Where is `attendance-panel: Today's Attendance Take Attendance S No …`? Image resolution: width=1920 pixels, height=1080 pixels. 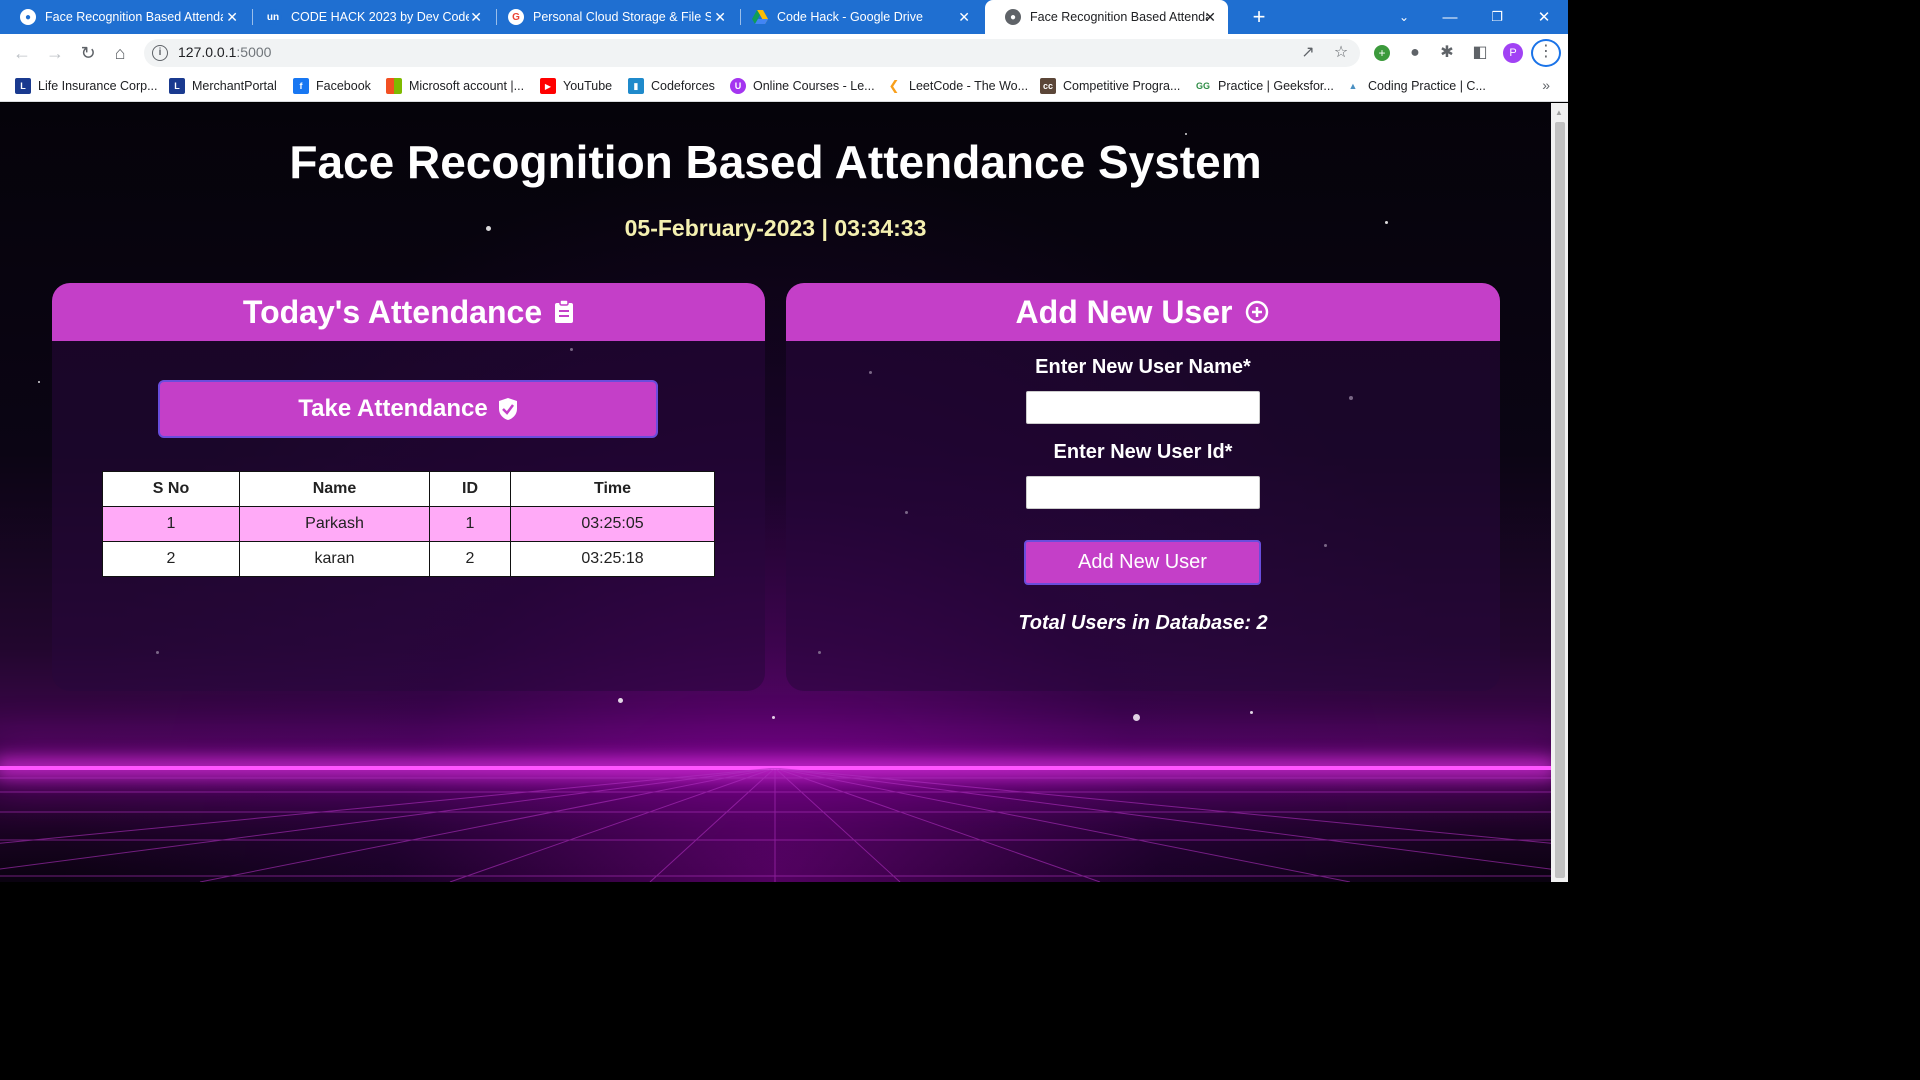
attendance-panel: Today's Attendance Take Attendance S No … is located at coordinates (408, 487).